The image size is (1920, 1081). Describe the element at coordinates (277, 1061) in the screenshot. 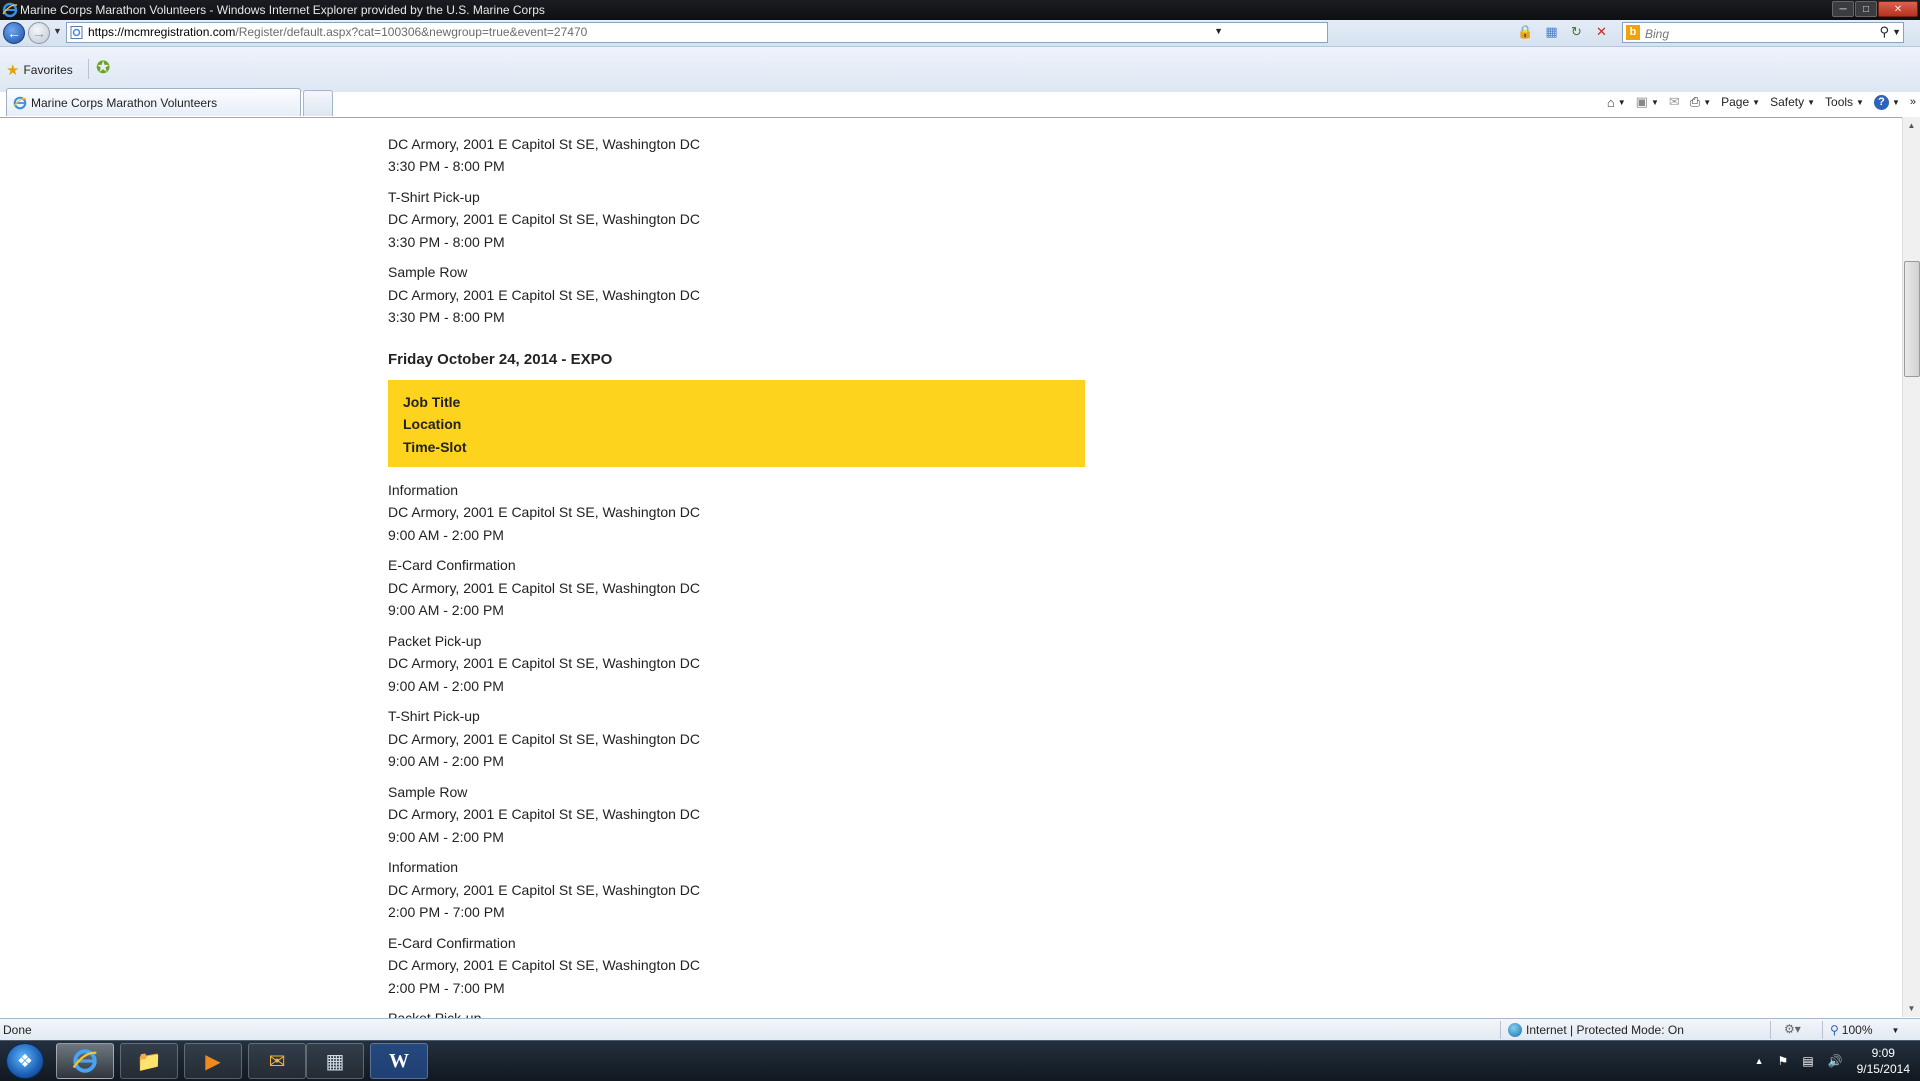

I see `taskbar-outlook: ✉` at that location.